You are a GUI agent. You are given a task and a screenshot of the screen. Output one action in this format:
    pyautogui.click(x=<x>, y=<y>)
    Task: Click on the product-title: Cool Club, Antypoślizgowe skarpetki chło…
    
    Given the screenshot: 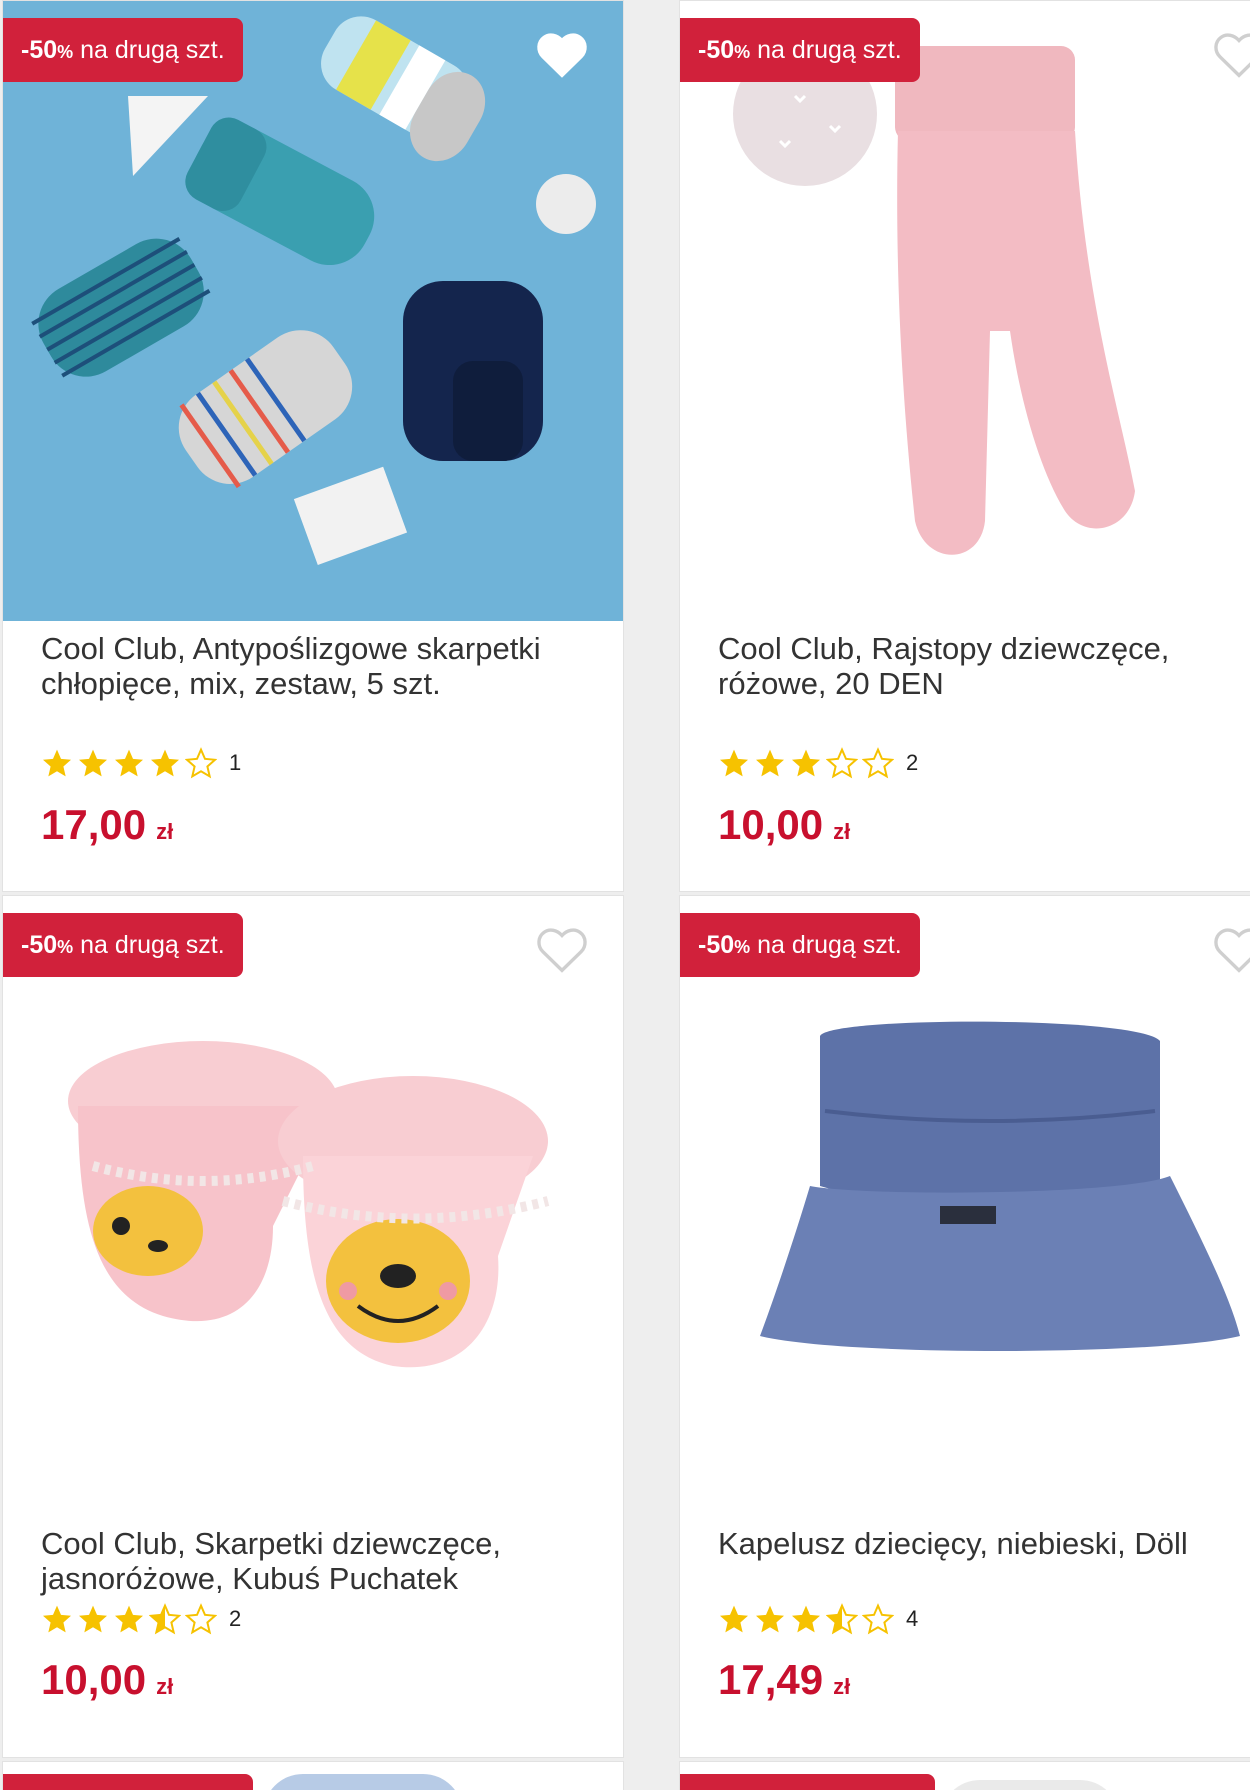 What is the action you would take?
    pyautogui.click(x=323, y=666)
    